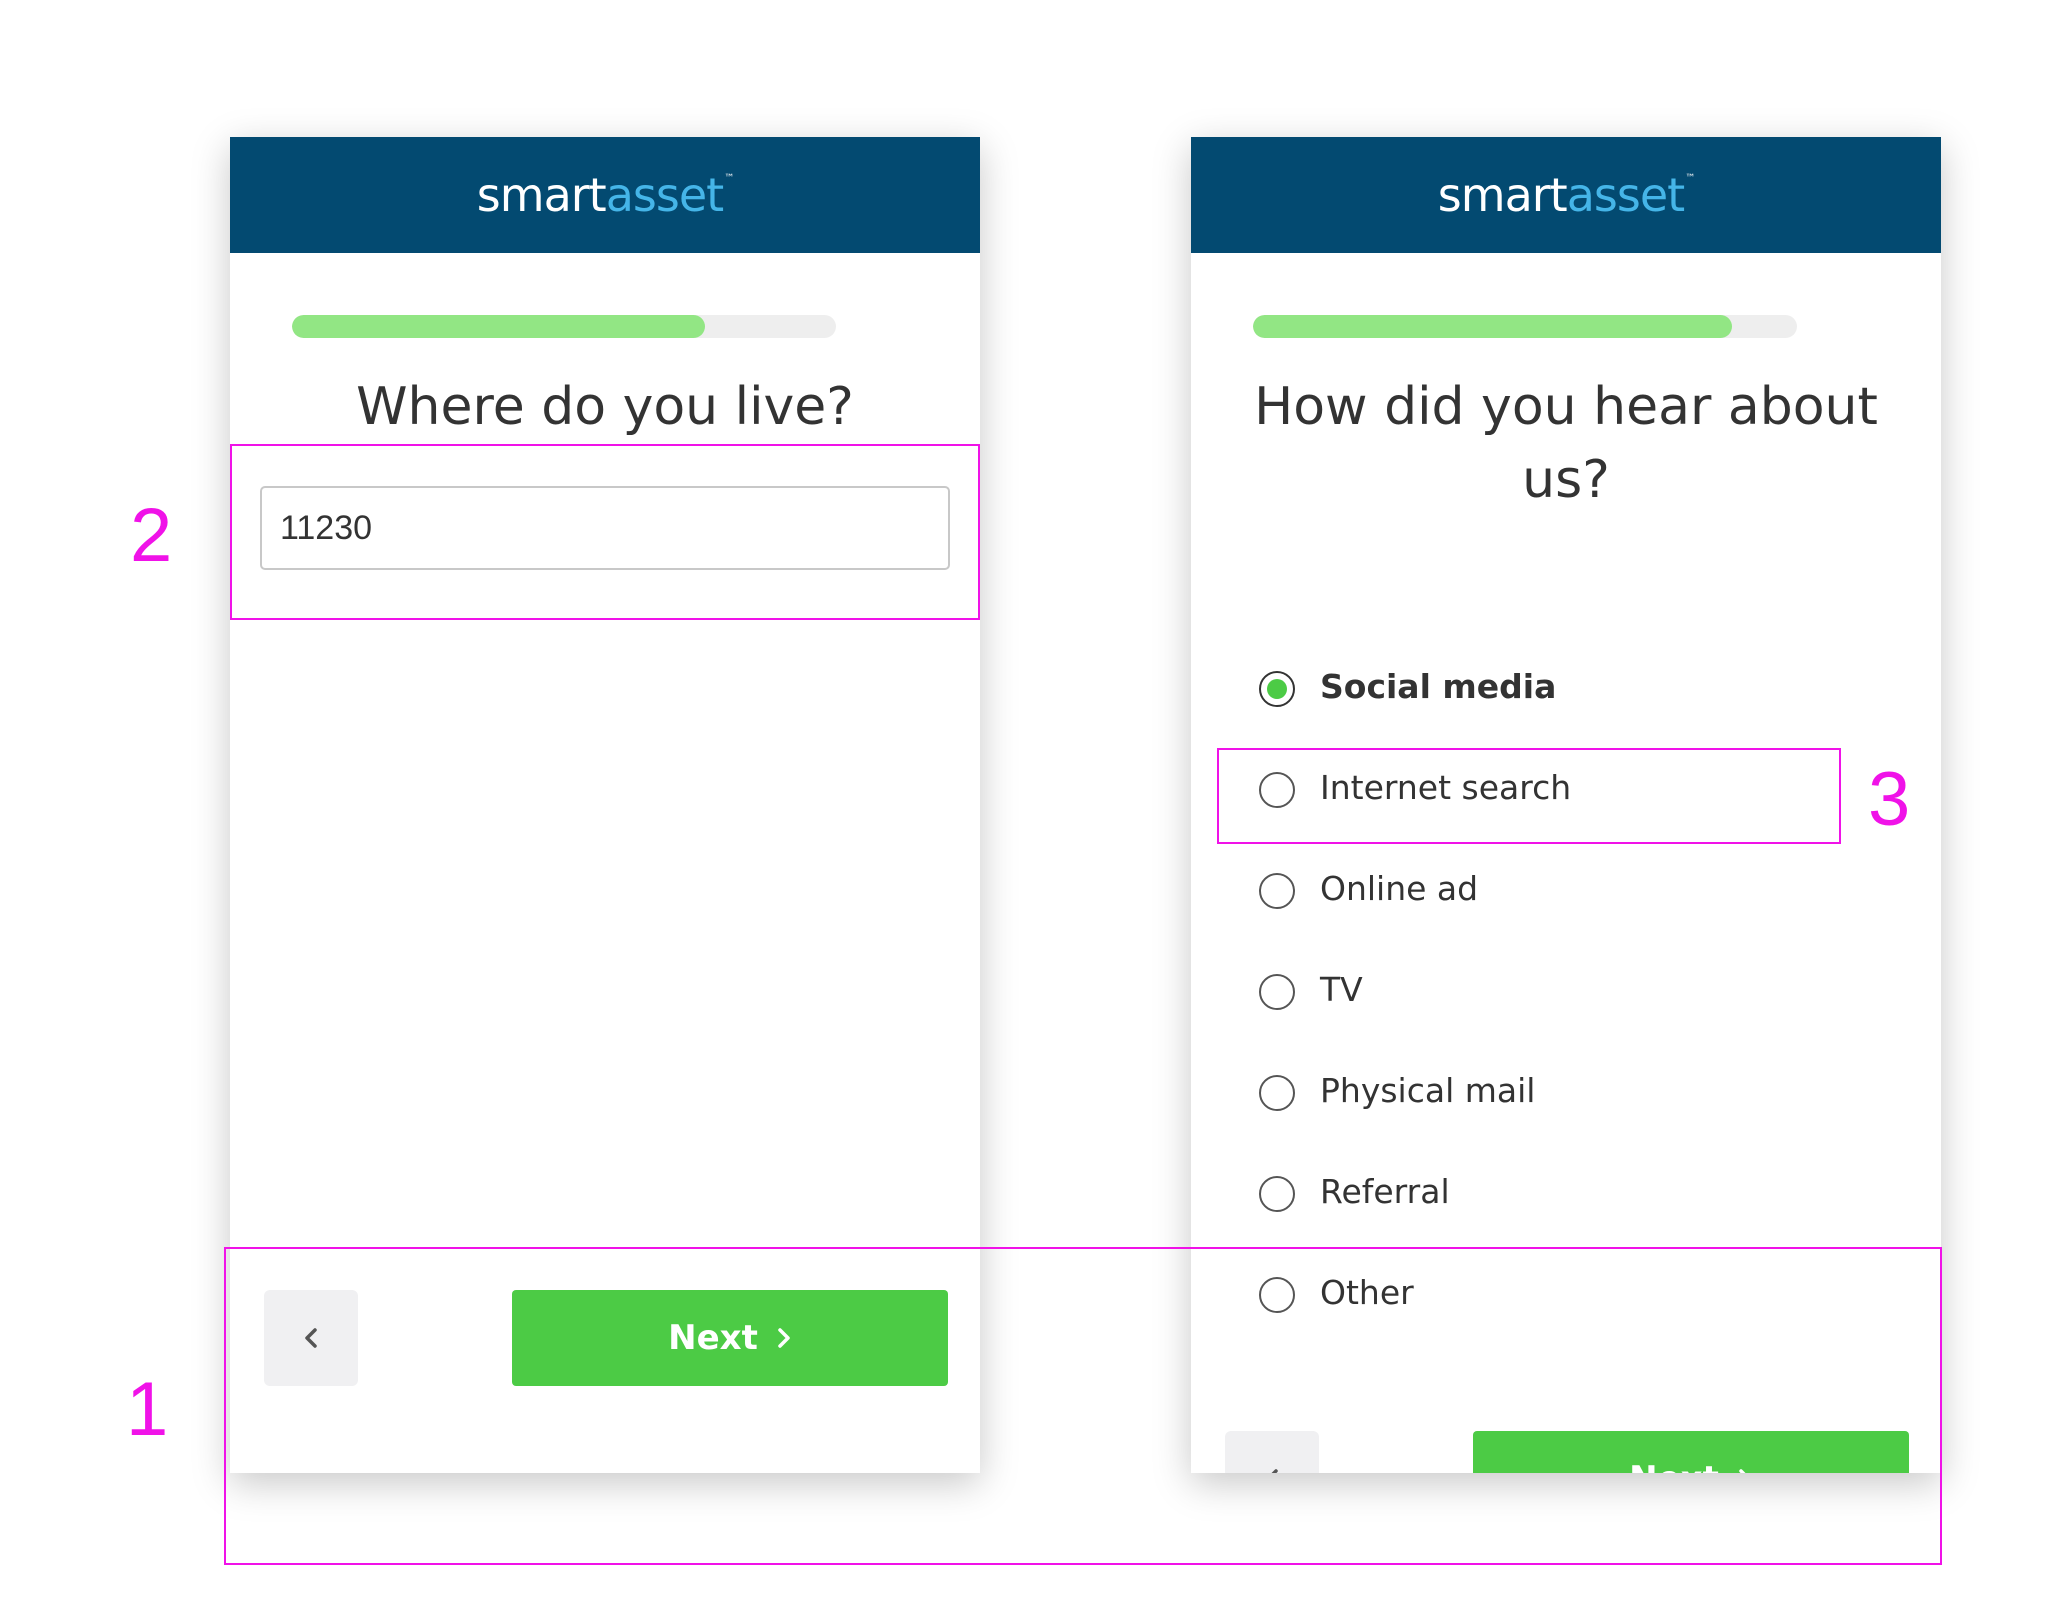 The image size is (2052, 1608). I want to click on option-tv: TV, so click(1579, 1021).